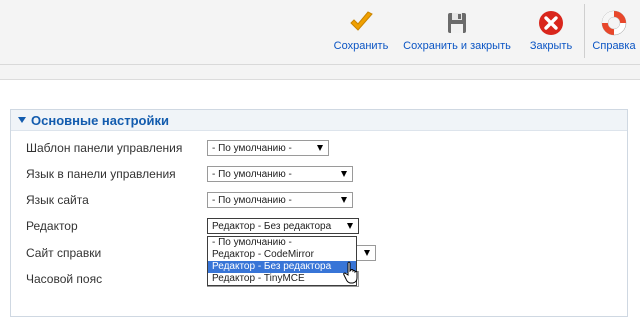 The height and width of the screenshot is (334, 640). Describe the element at coordinates (268, 148) in the screenshot. I see `admin-template-select: - По умолчанию -` at that location.